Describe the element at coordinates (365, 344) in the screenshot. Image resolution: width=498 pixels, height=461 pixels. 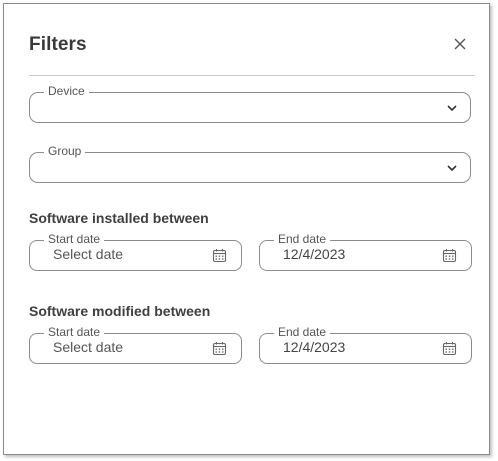
I see `modified-end-date-field: End date 12/4/2023` at that location.